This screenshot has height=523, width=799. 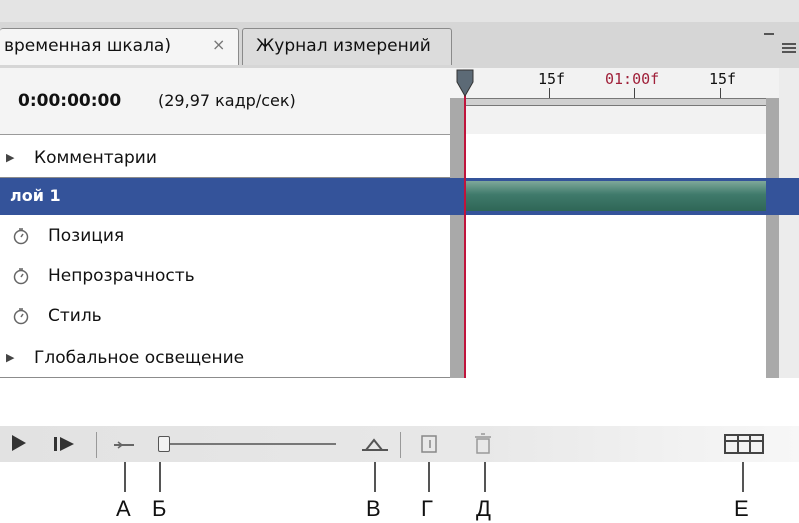 What do you see at coordinates (121, 276) in the screenshot?
I see `row-opacity-label: Непрозрачность` at bounding box center [121, 276].